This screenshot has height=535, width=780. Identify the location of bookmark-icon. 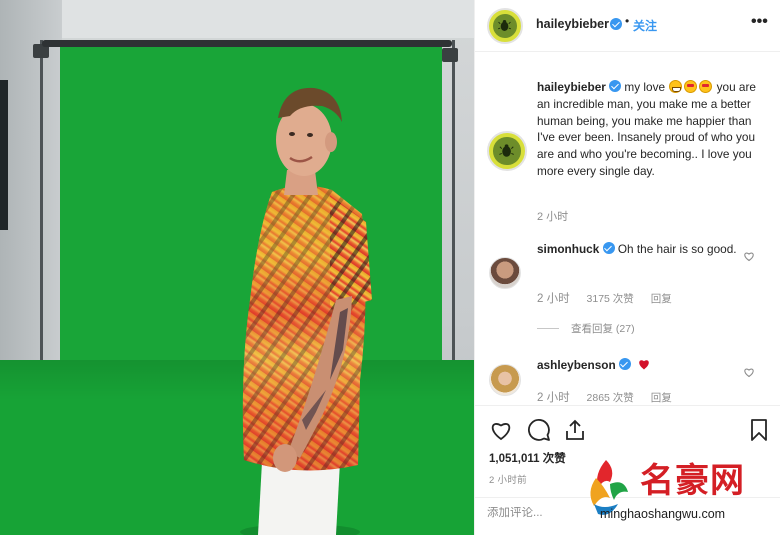
(759, 430).